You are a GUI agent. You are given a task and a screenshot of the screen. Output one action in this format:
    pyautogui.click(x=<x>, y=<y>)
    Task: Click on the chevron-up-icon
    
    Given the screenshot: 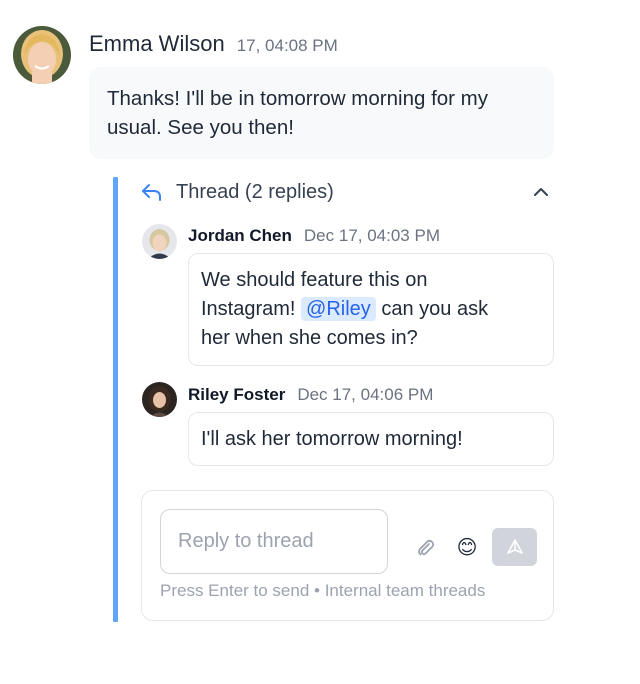 What is the action you would take?
    pyautogui.click(x=541, y=192)
    